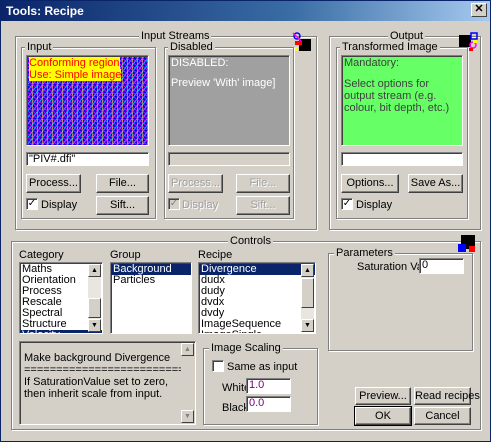 The image size is (491, 442). Describe the element at coordinates (229, 100) in the screenshot. I see `disabled-preview: DISABLED: Preview 'With' image]` at that location.